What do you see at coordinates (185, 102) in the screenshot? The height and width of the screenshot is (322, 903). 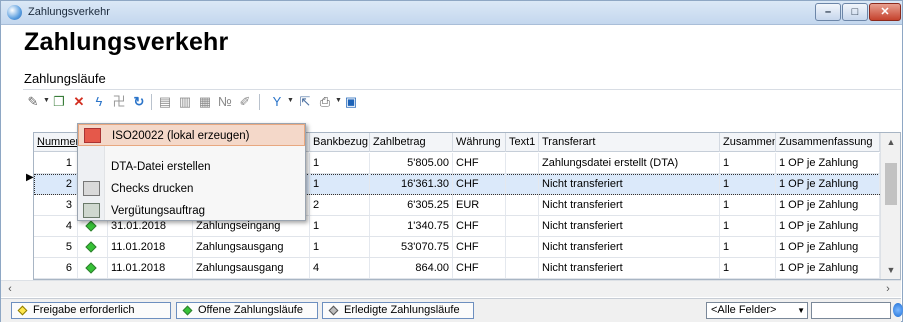 I see `report2-icon: ▥` at bounding box center [185, 102].